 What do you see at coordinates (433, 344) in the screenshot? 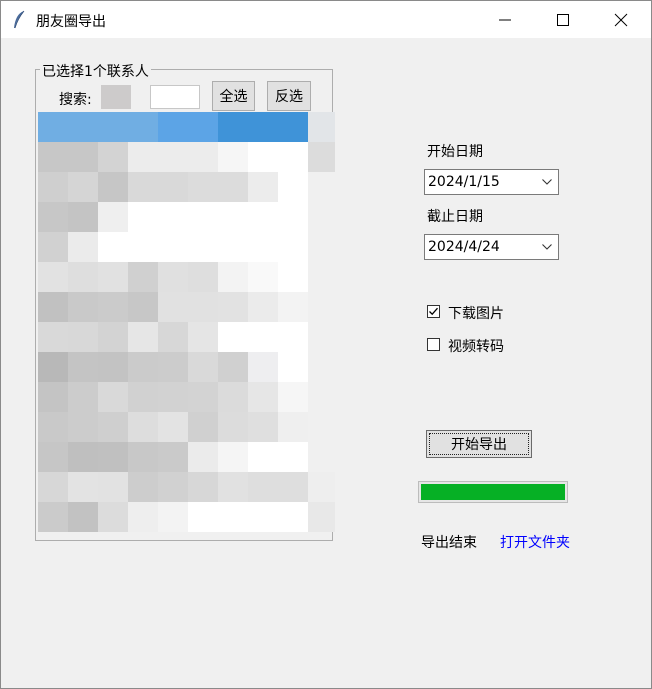
I see `transcode-video-checkbox` at bounding box center [433, 344].